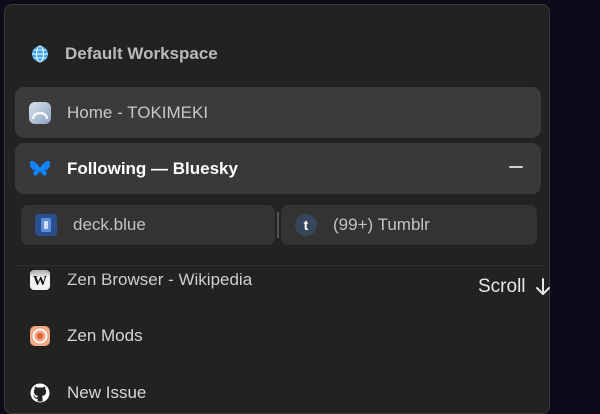 Image resolution: width=600 pixels, height=414 pixels. I want to click on deckblue-icon, so click(46, 225).